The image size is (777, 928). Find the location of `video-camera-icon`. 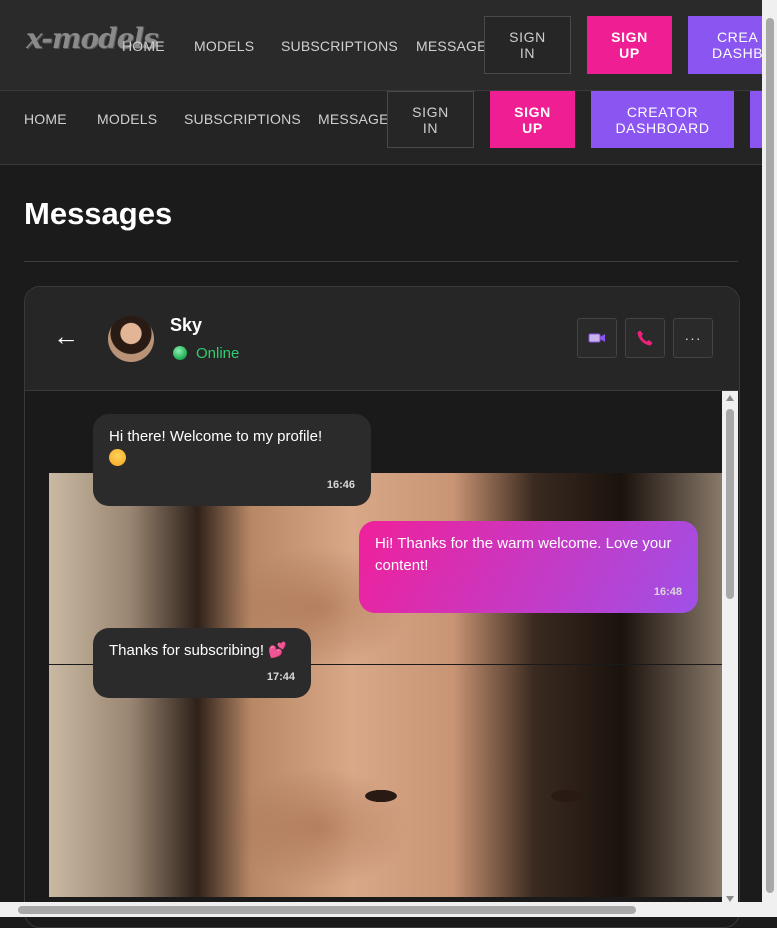

video-camera-icon is located at coordinates (596, 338).